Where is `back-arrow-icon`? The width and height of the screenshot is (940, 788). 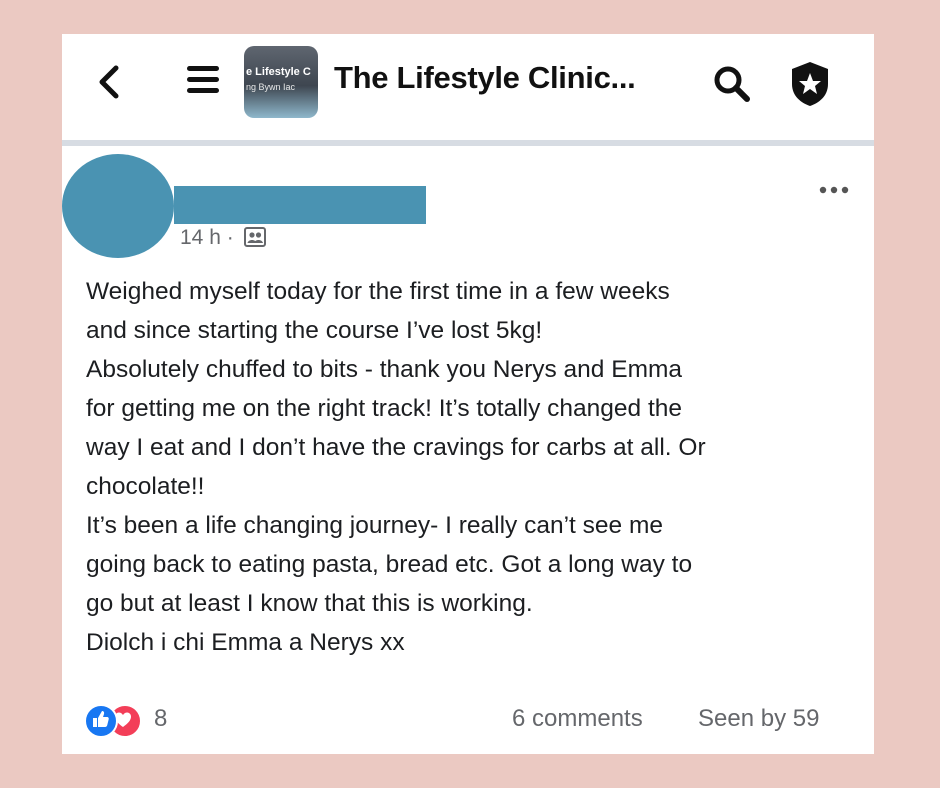
back-arrow-icon is located at coordinates (109, 82).